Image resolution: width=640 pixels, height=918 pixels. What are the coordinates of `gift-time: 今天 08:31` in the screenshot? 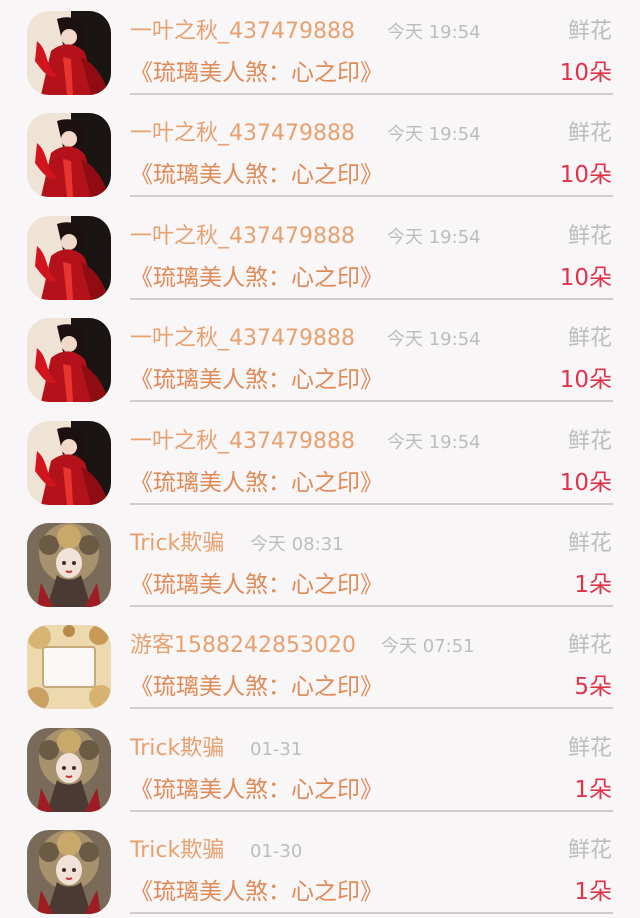 It's located at (297, 544).